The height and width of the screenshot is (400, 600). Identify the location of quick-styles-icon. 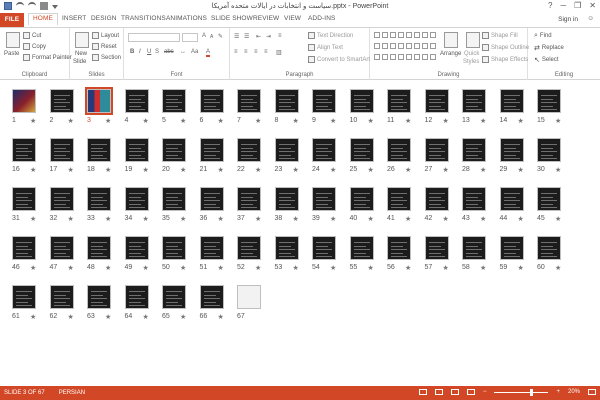
(473, 40).